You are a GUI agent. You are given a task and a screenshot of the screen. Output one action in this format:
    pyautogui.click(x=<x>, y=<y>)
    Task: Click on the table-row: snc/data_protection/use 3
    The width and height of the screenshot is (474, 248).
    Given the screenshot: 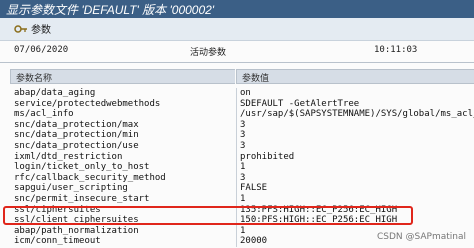 What is the action you would take?
    pyautogui.click(x=242, y=146)
    